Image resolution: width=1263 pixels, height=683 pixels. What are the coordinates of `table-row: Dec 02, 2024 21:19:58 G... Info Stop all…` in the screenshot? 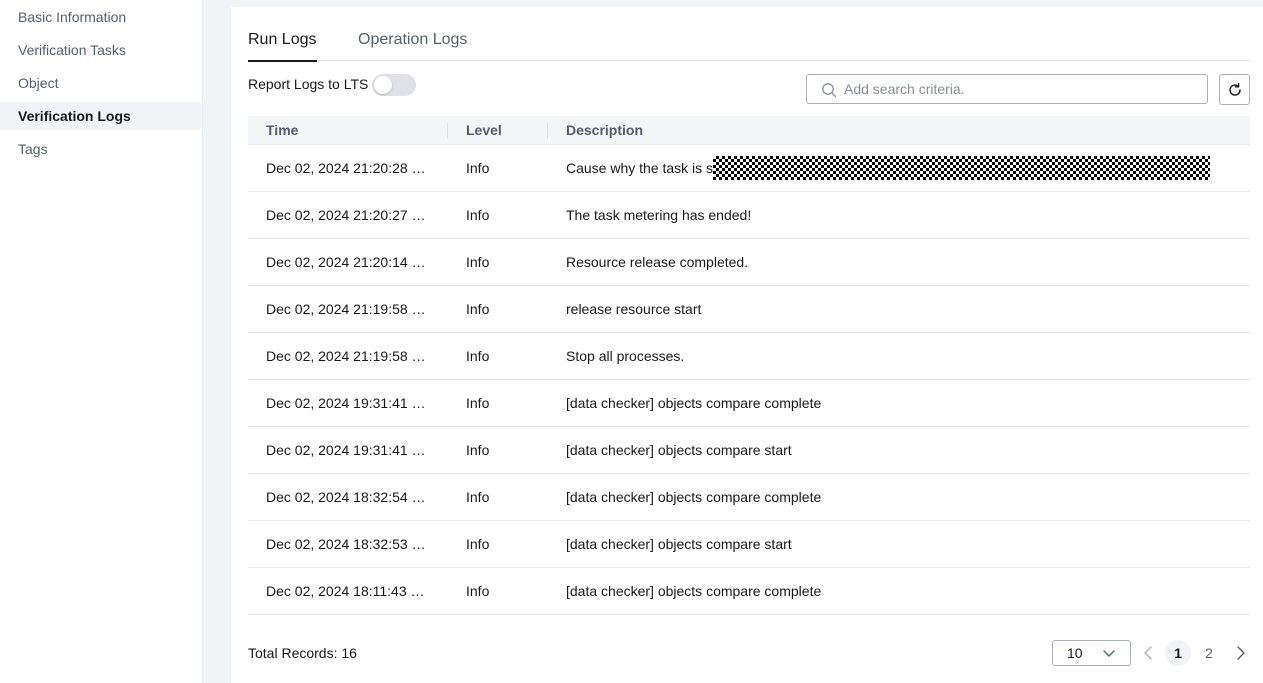 It's located at (749, 356).